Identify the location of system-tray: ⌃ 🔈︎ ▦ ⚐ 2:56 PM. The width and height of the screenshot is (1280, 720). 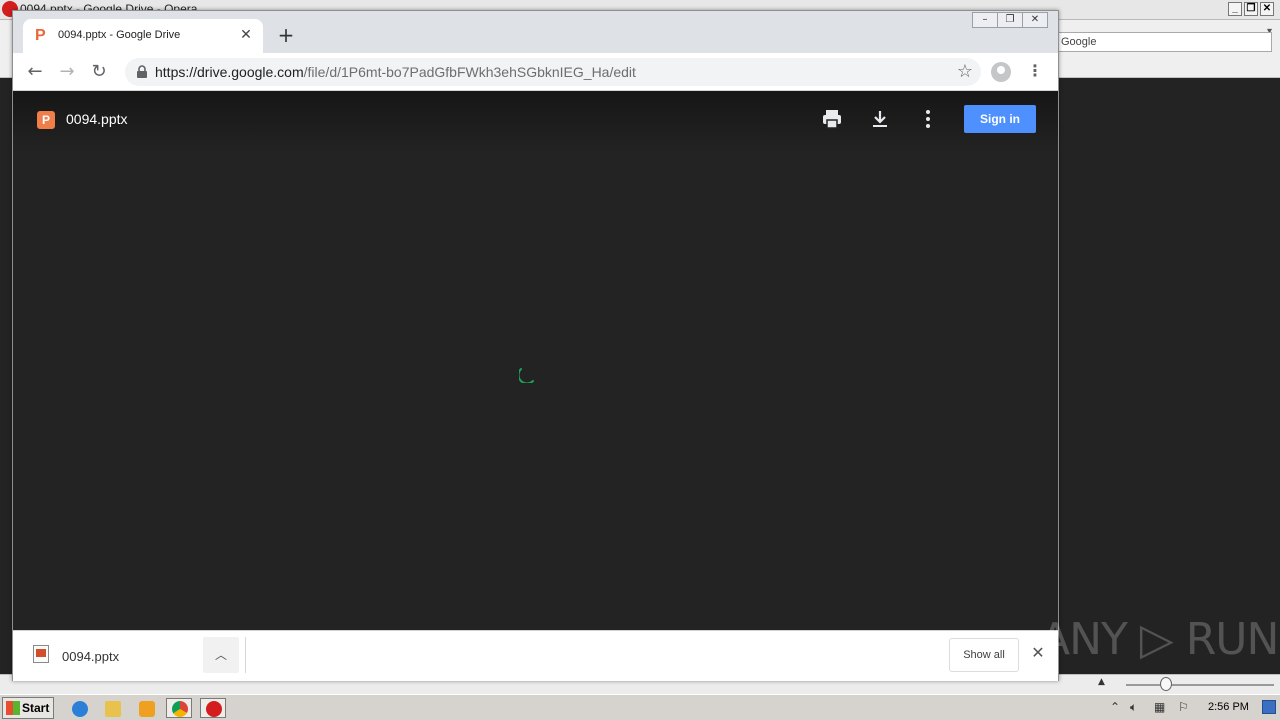
(1192, 708).